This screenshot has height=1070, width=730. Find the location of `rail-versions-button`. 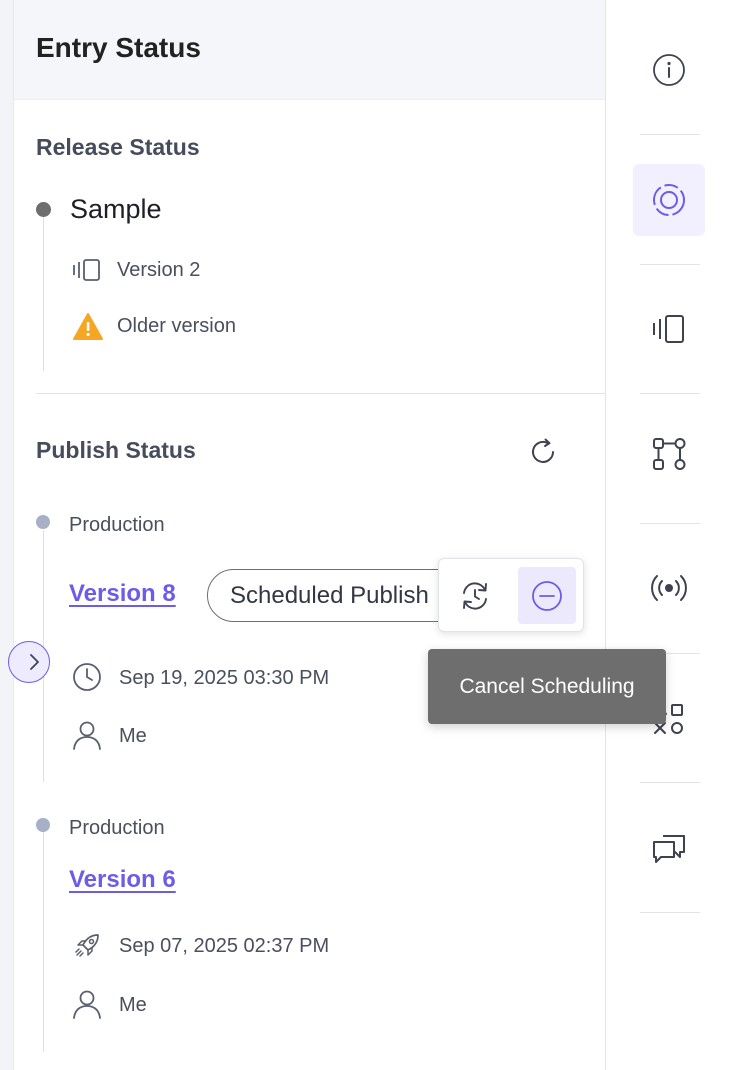

rail-versions-button is located at coordinates (669, 329).